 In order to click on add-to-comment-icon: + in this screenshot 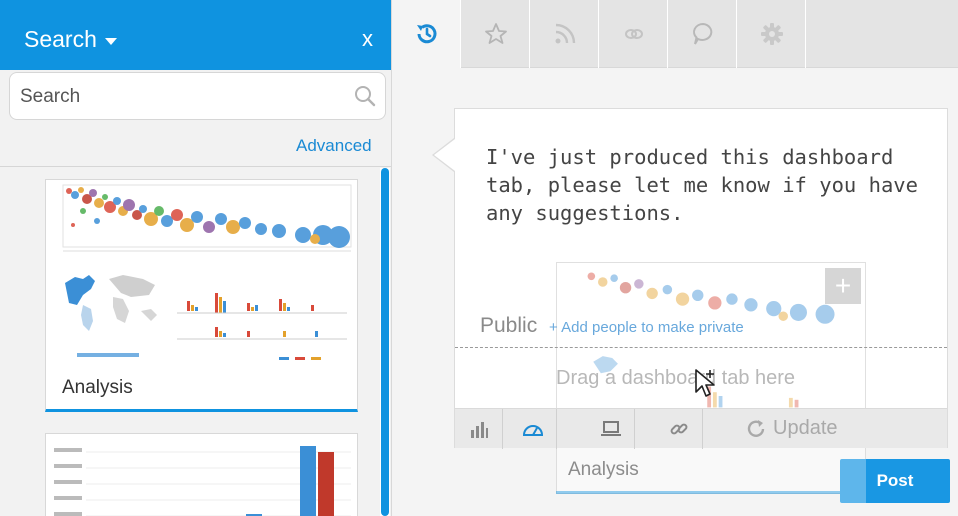, I will do `click(843, 286)`.